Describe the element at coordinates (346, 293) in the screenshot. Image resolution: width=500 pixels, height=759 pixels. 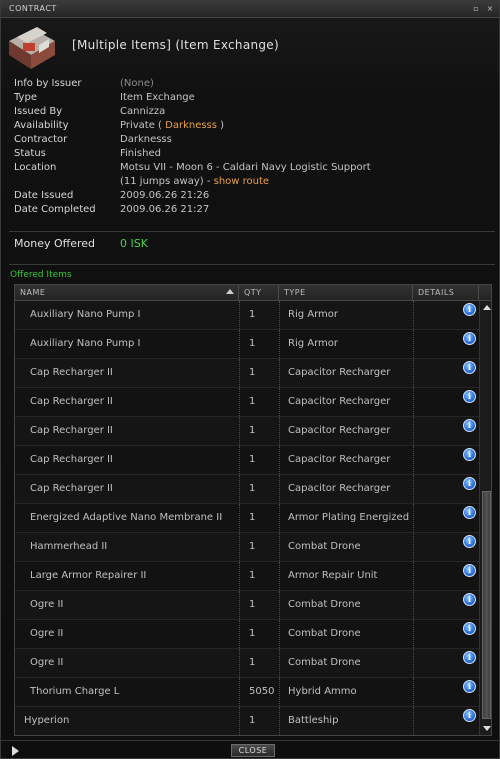
I see `column-header-type: TYPE` at that location.